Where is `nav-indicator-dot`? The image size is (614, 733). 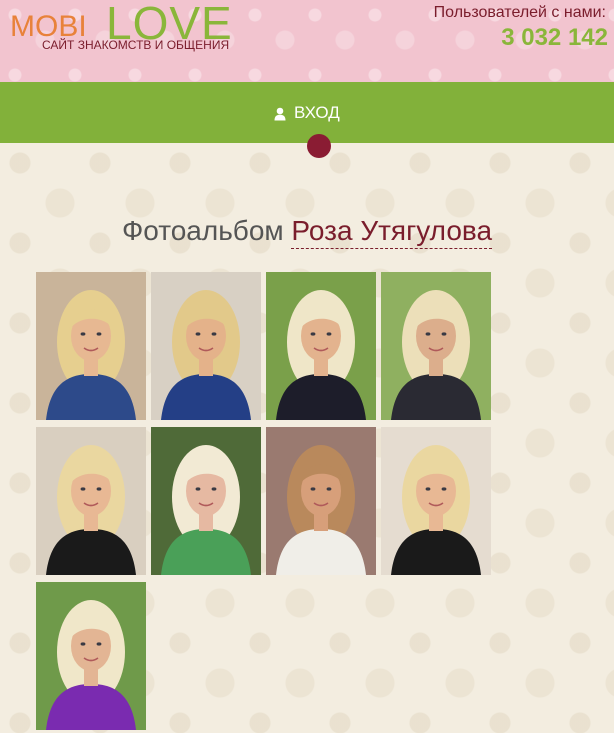
nav-indicator-dot is located at coordinates (319, 146).